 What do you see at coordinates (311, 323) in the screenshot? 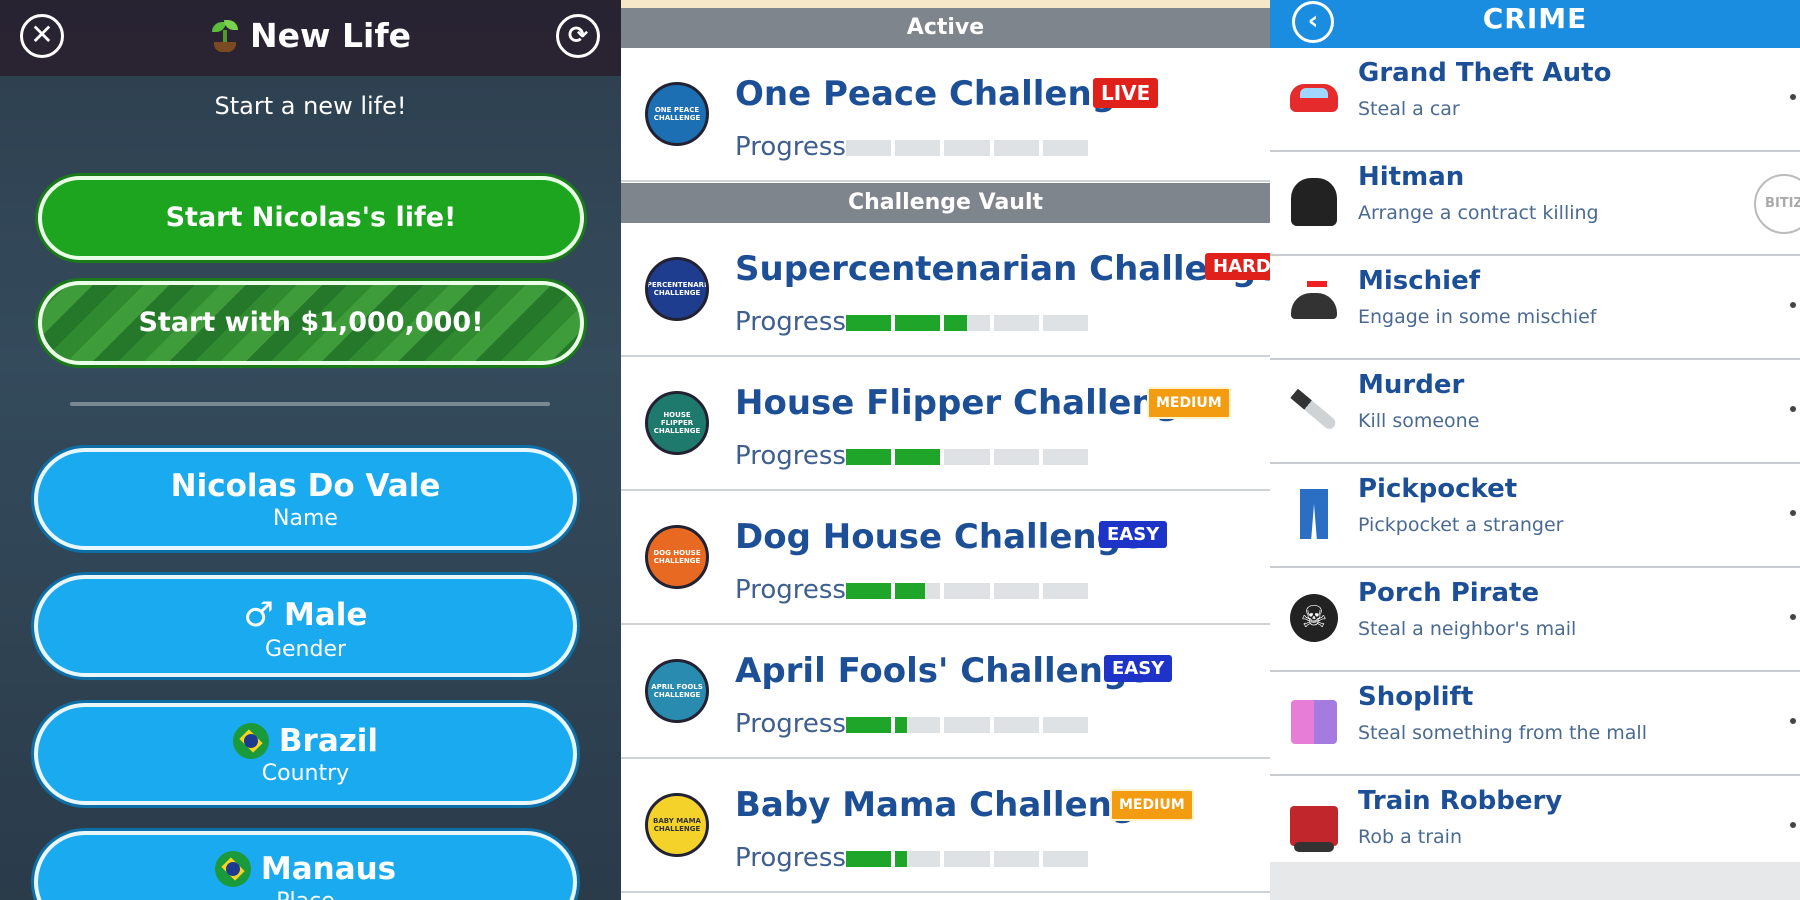
I see `start-with-million-button: Start with $1,000,000!` at bounding box center [311, 323].